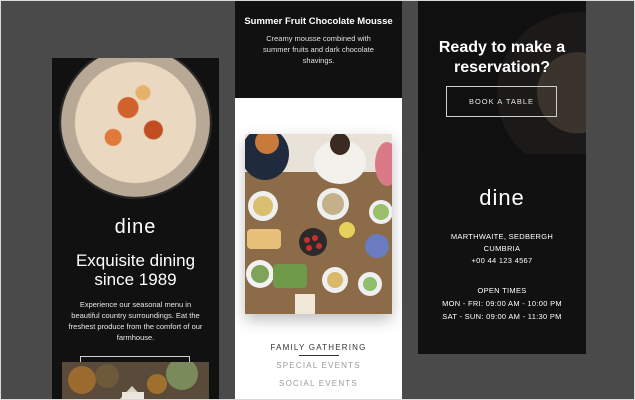  I want to click on tab-label: SPECIAL EVENTS, so click(318, 365).